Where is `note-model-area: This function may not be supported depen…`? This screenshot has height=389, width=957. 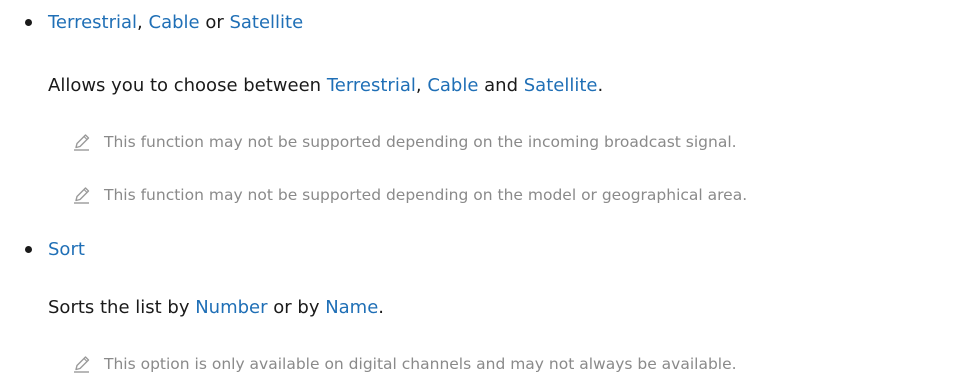 note-model-area: This function may not be supported depen… is located at coordinates (409, 195).